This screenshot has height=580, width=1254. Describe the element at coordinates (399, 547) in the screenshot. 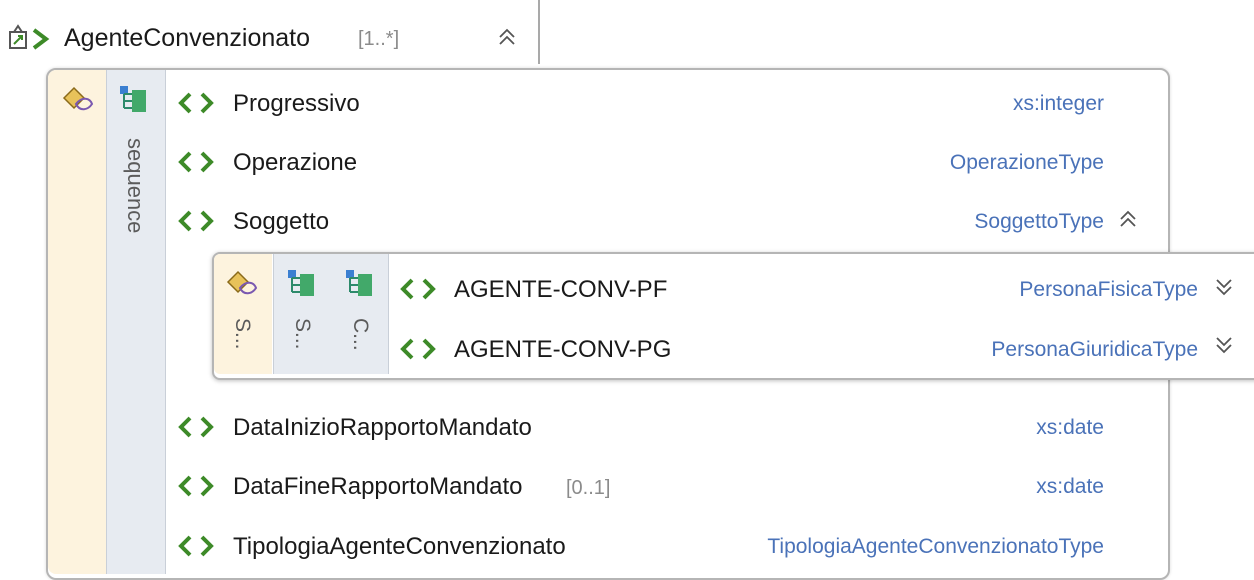

I see `element-tipologia: TipologiaAgenteConvenzionato` at that location.